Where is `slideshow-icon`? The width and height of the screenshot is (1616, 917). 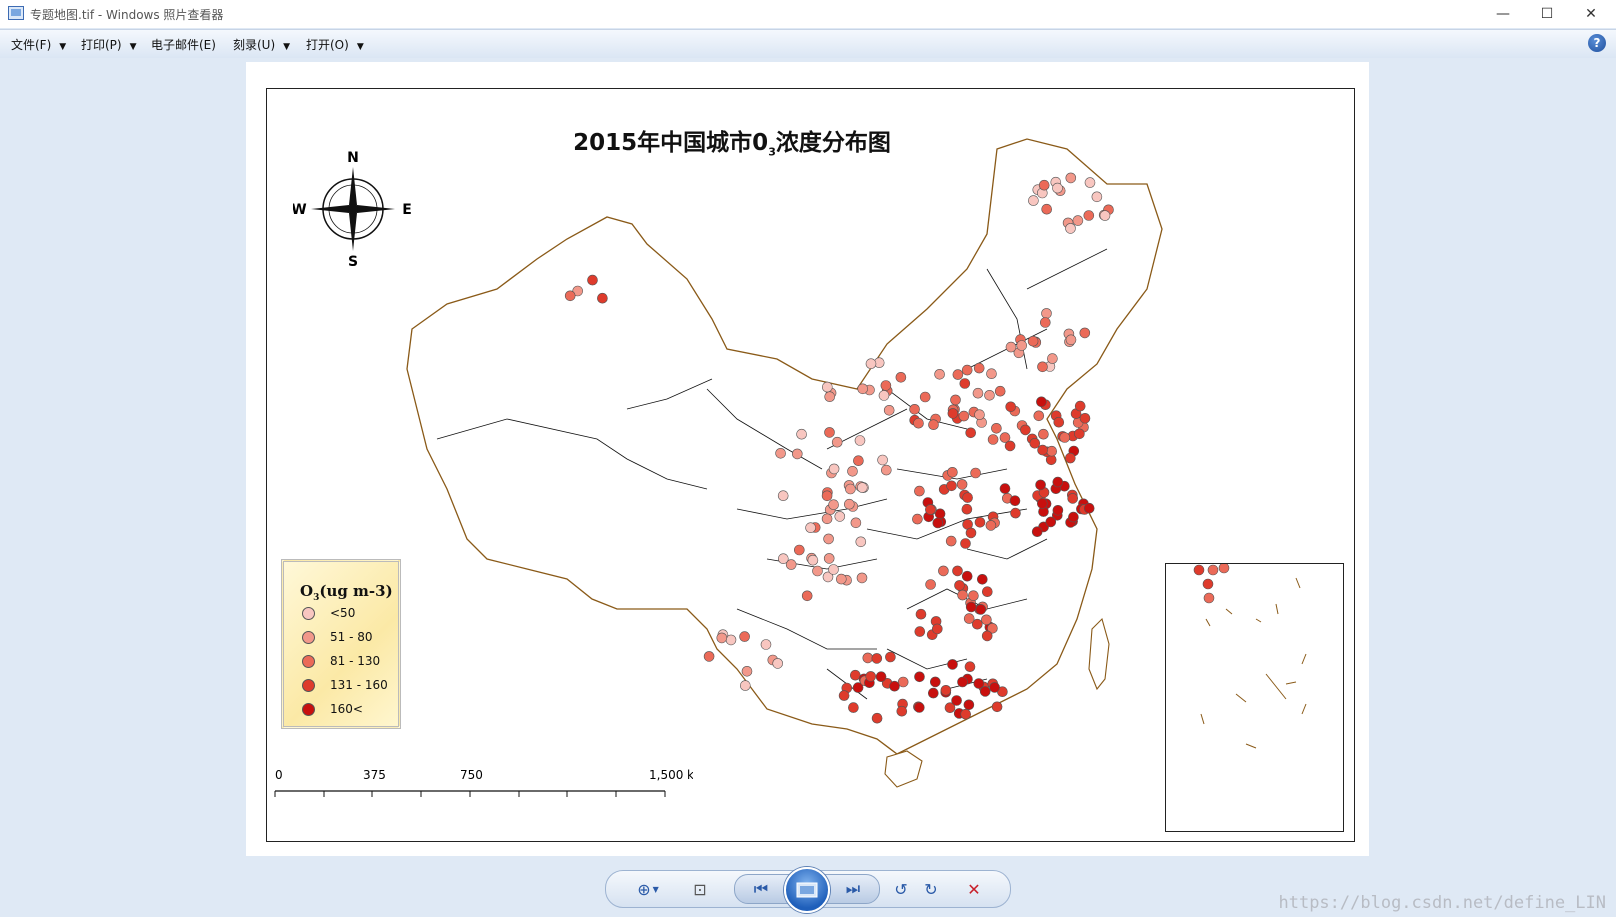 slideshow-icon is located at coordinates (807, 890).